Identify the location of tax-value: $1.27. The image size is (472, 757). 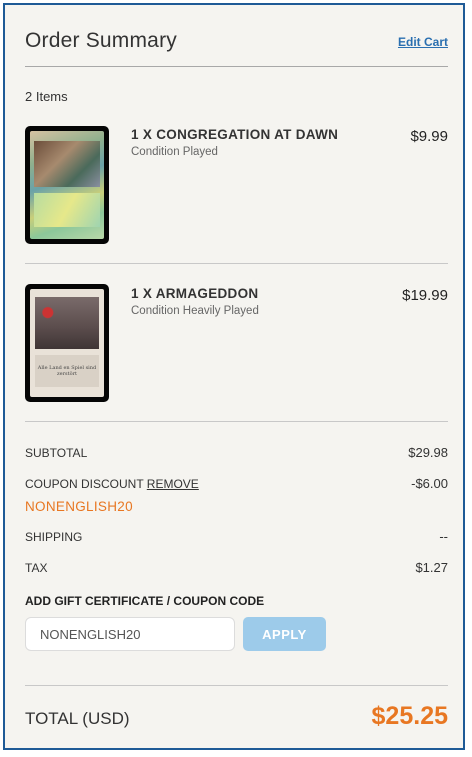
(431, 567).